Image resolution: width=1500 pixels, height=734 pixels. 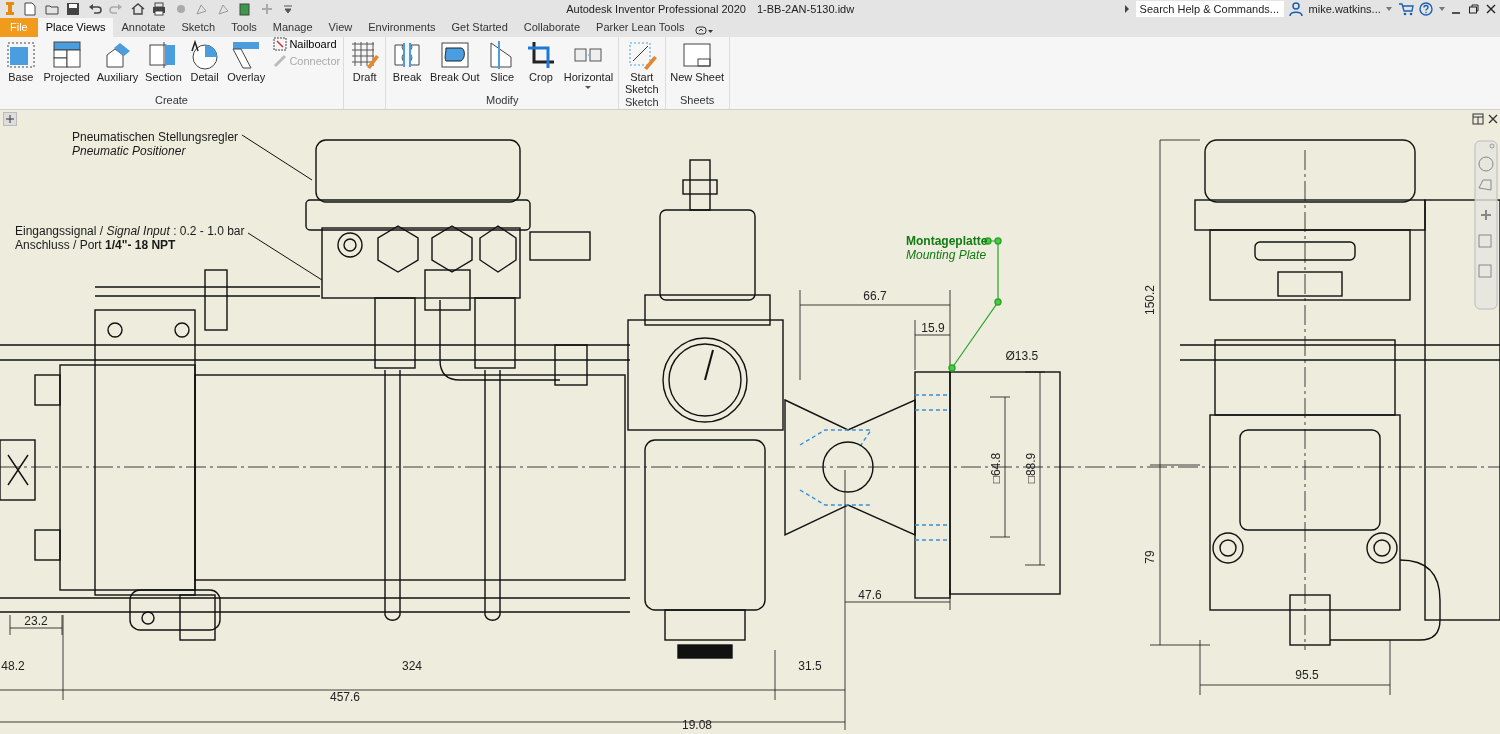 What do you see at coordinates (402, 27) in the screenshot?
I see `ribbon-tab: Environments` at bounding box center [402, 27].